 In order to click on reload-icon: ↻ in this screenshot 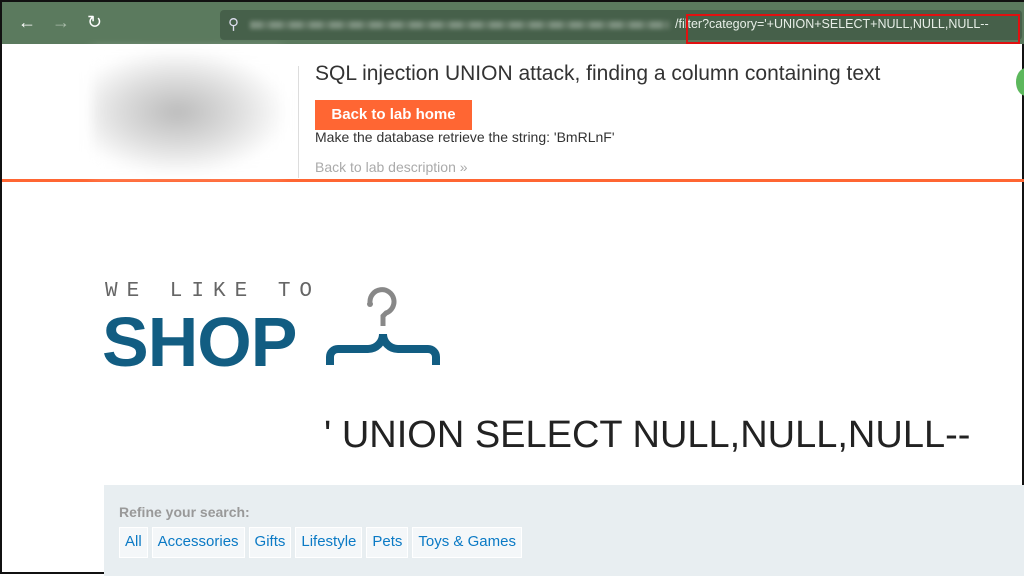, I will do `click(94, 22)`.